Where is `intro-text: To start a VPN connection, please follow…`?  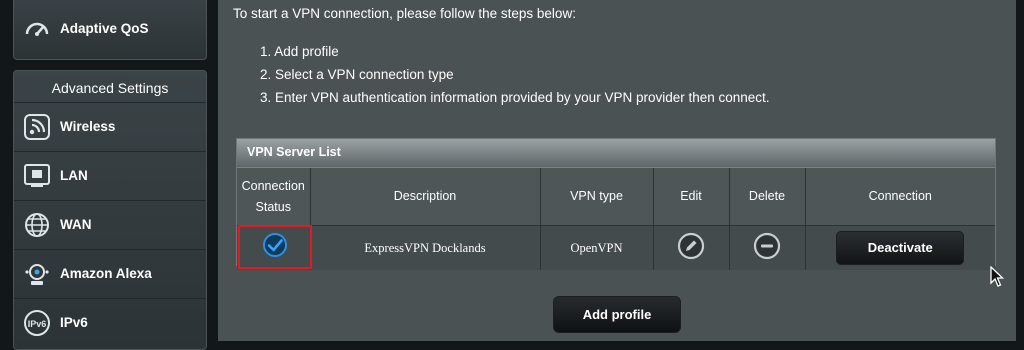
intro-text: To start a VPN connection, please follow… is located at coordinates (404, 13).